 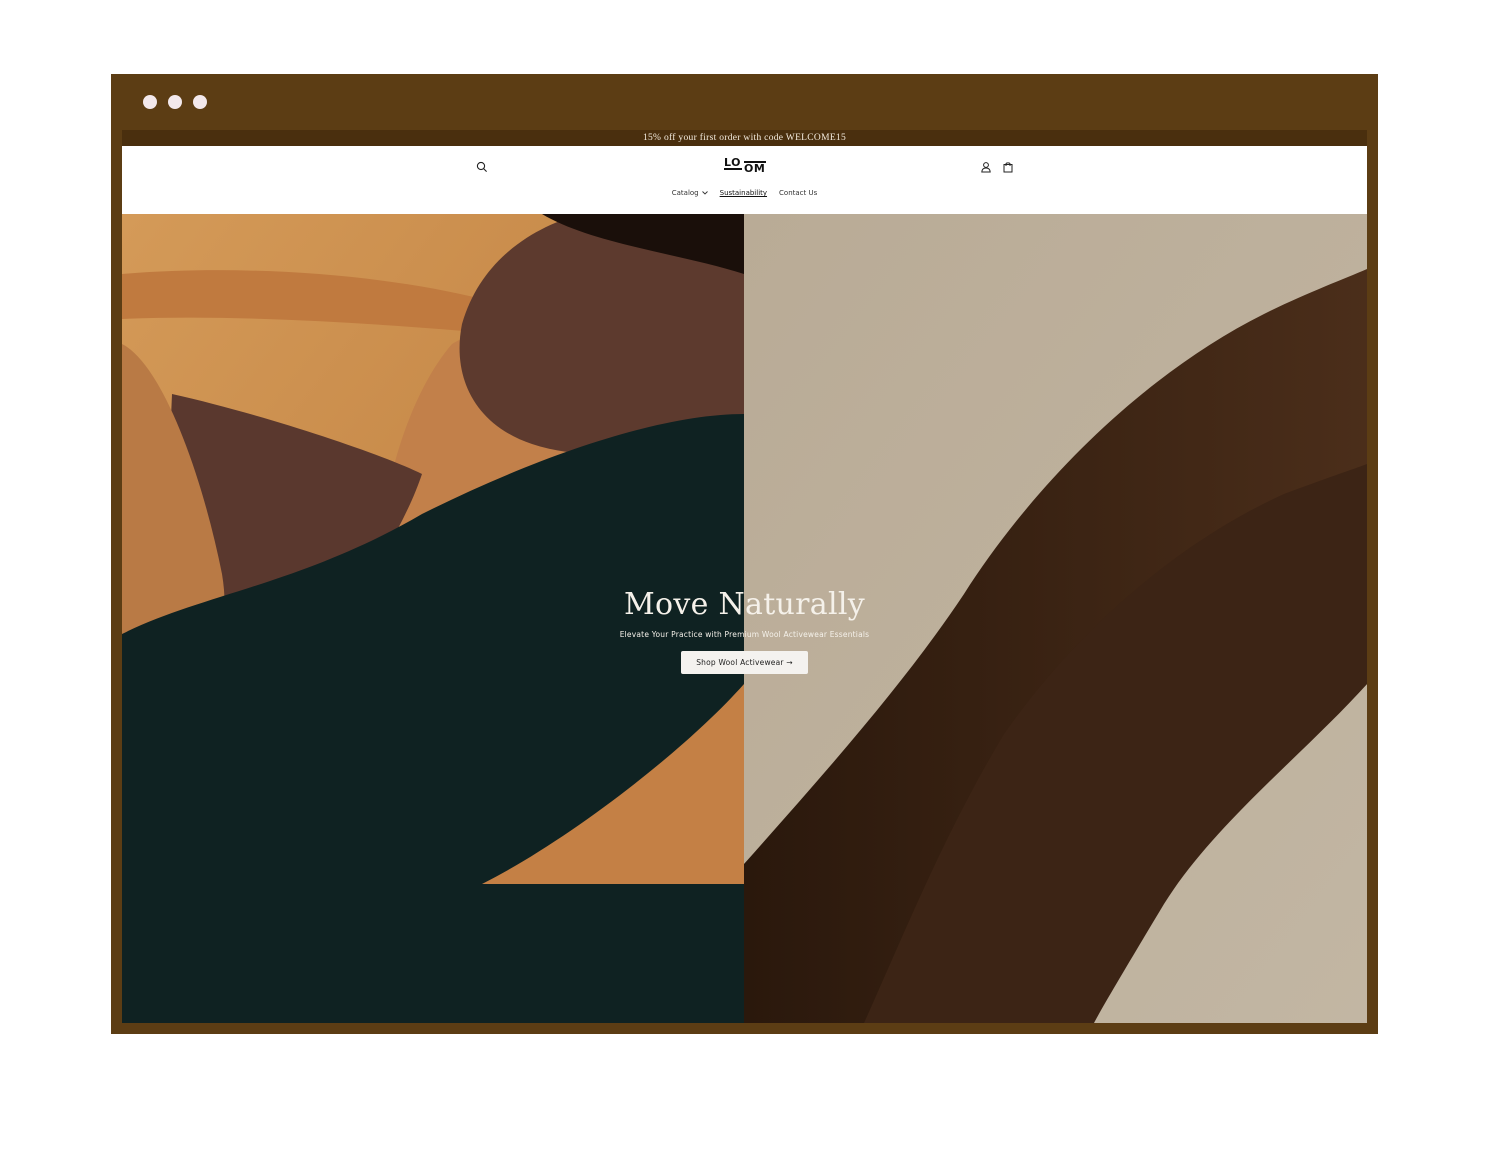 I want to click on nav-item-contact: Contact Us, so click(x=798, y=193).